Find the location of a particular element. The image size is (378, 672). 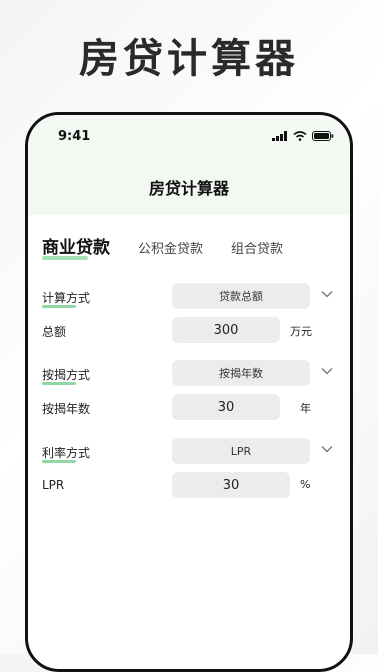

rate-method-row: 利率方式 LPR is located at coordinates (189, 452).